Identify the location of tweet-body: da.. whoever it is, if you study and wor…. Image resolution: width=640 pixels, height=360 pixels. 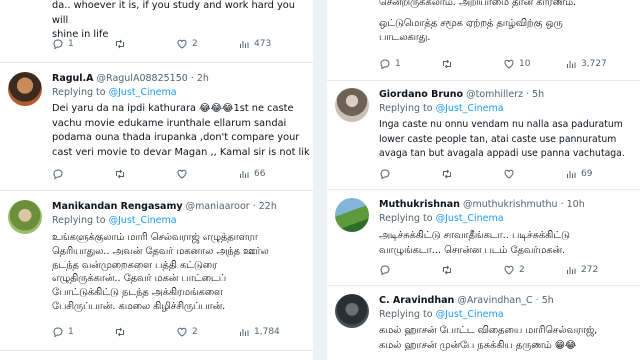
(182, 21).